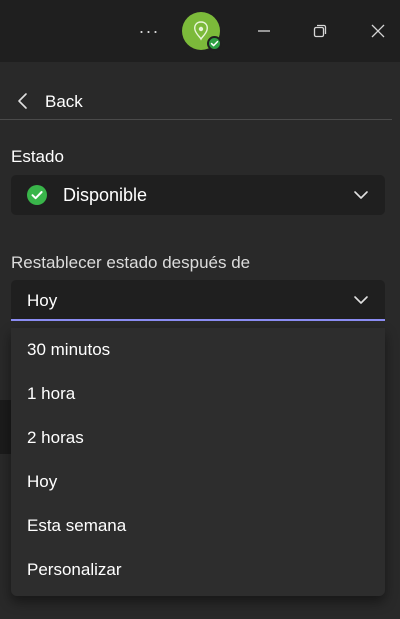 The height and width of the screenshot is (619, 400). What do you see at coordinates (22, 101) in the screenshot?
I see `chevron-left-icon` at bounding box center [22, 101].